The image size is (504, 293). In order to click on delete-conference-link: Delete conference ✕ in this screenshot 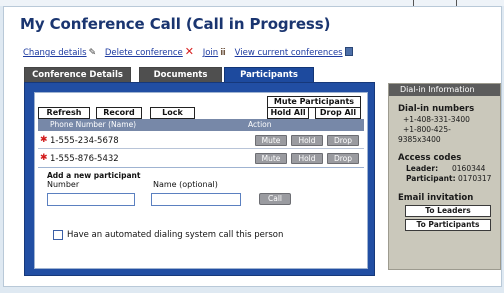, I will do `click(149, 51)`.